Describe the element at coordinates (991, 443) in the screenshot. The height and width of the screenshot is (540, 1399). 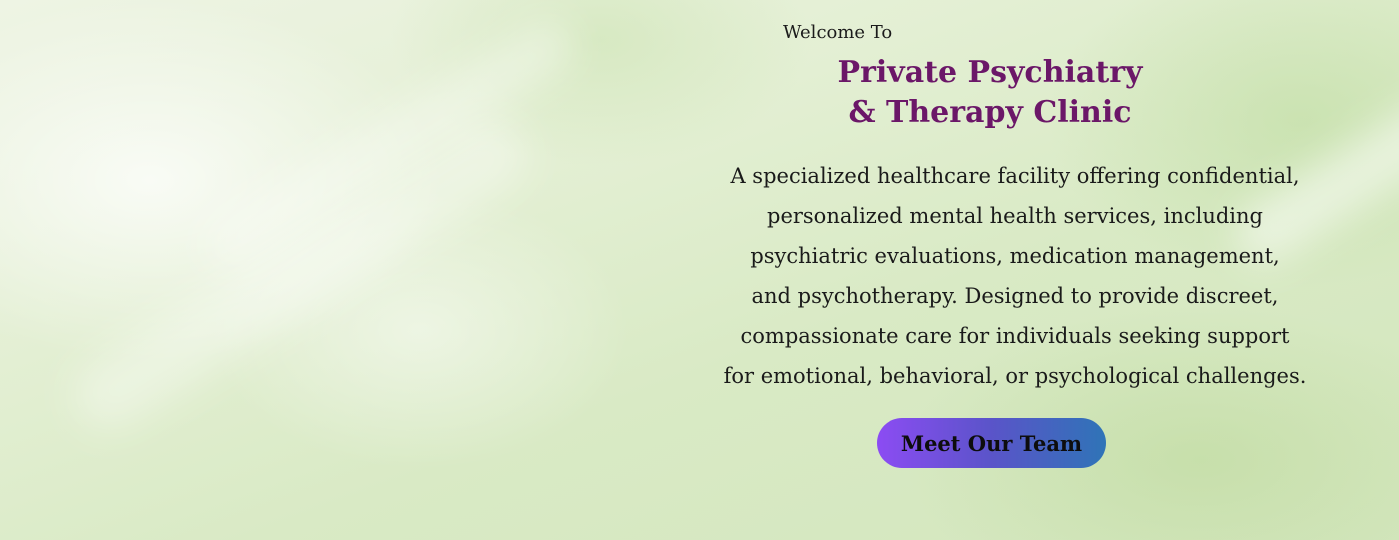
I see `meet-our-team-button: Meet Our Team` at that location.